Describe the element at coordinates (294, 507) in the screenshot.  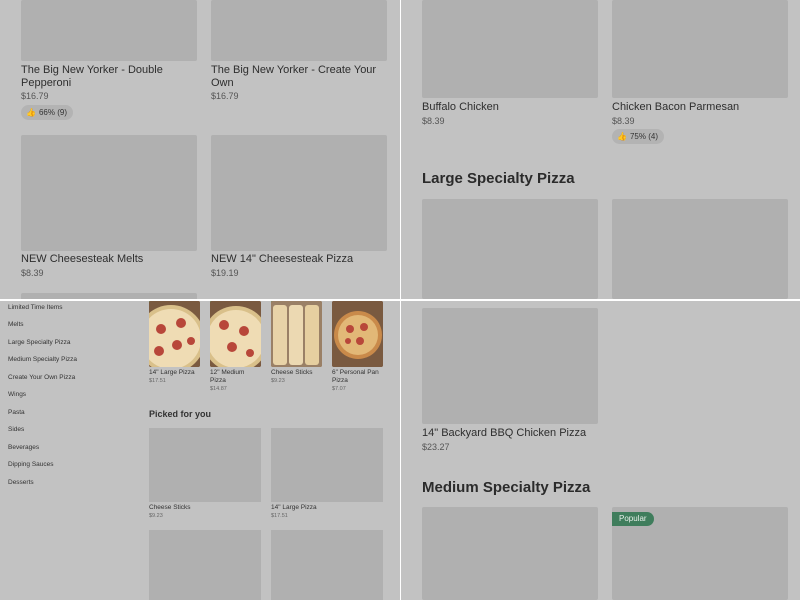
I see `picked-item-name: 14" Large Pizza` at that location.